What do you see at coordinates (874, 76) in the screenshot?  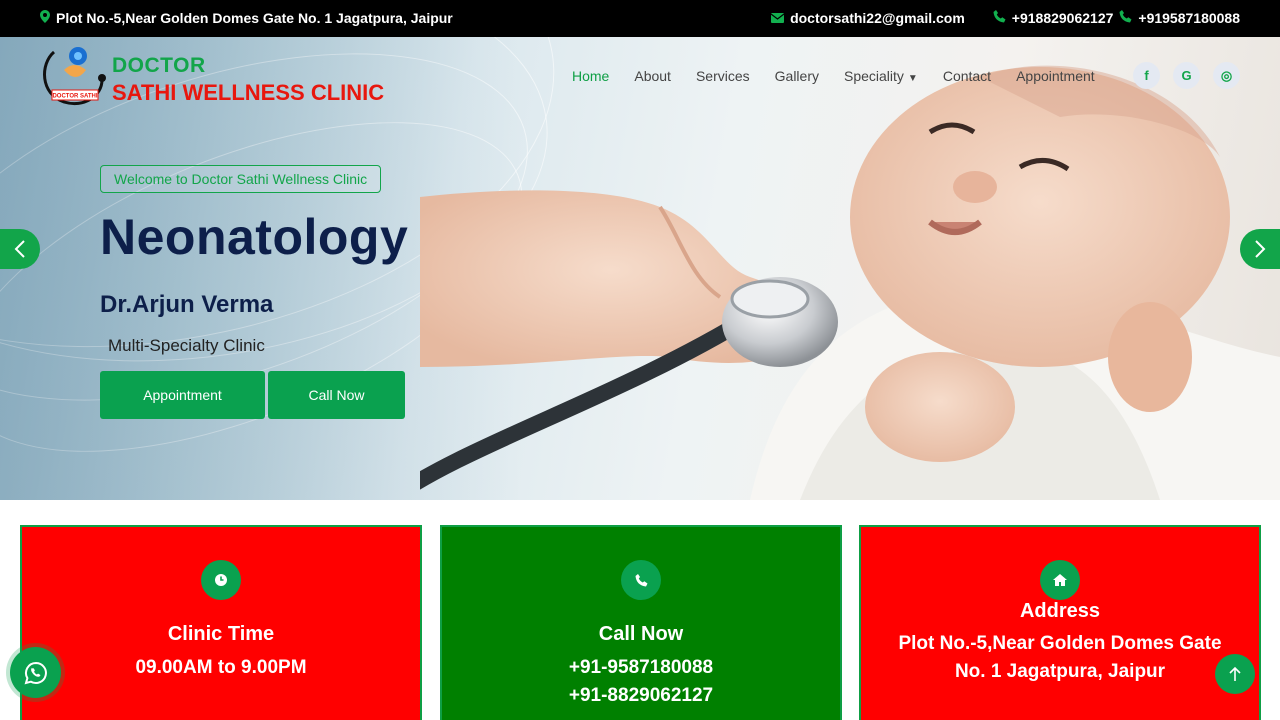 I see `nav-speciality-label: Speciality` at bounding box center [874, 76].